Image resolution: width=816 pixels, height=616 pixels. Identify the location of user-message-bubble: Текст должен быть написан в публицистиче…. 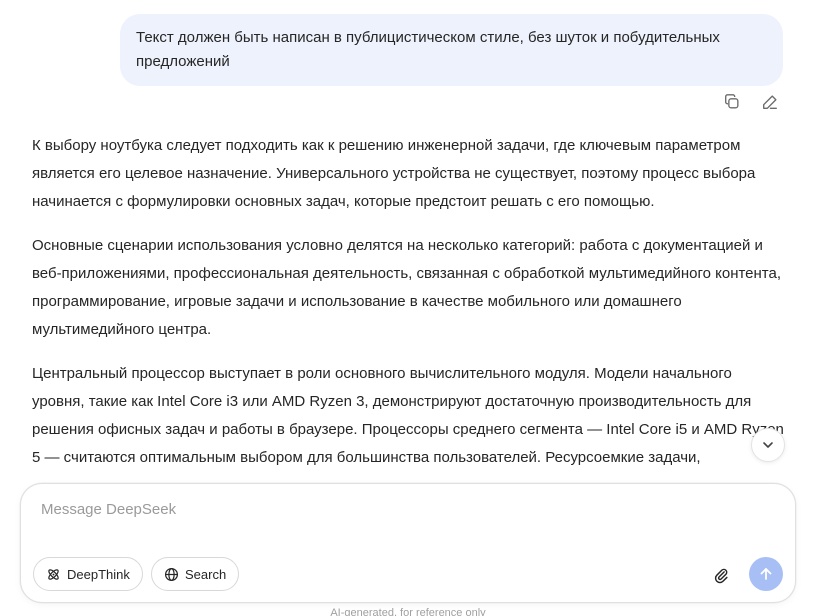
(451, 50).